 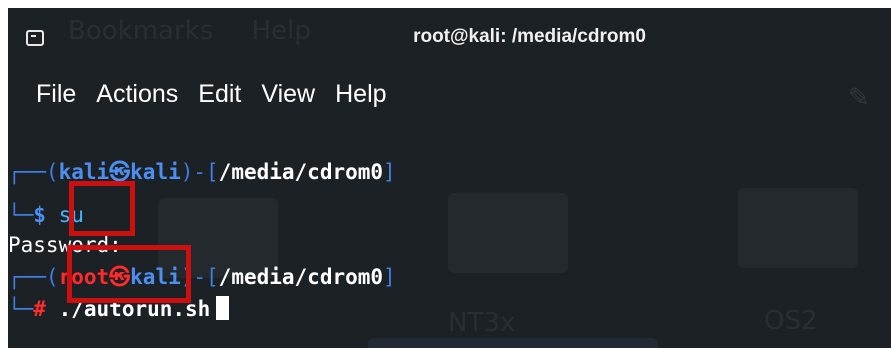 I want to click on prompt-sigil: $, so click(x=39, y=215).